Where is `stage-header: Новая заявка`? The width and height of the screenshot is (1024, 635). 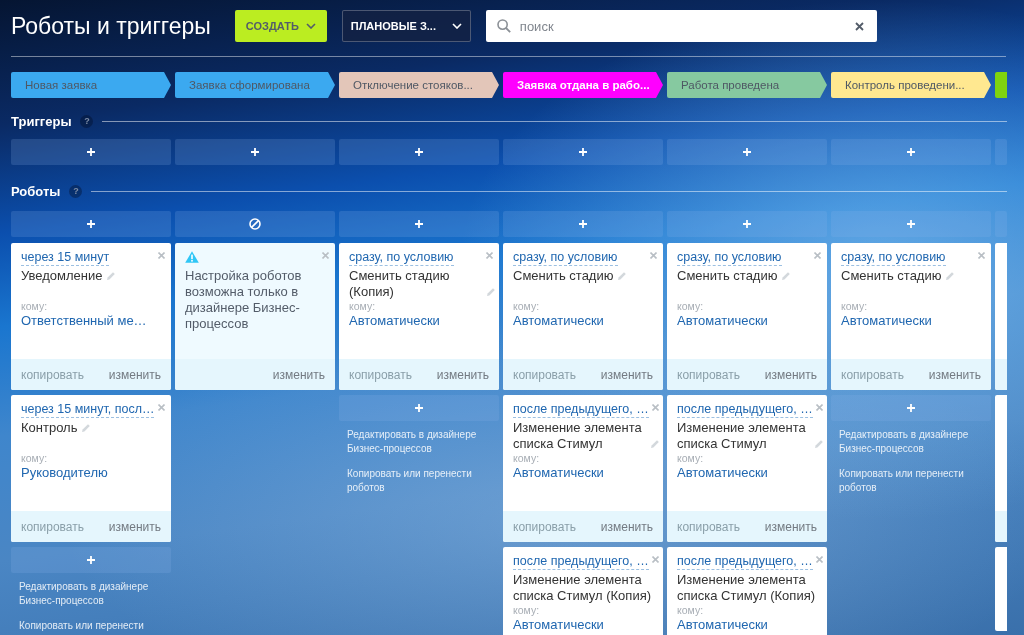 stage-header: Новая заявка is located at coordinates (91, 85).